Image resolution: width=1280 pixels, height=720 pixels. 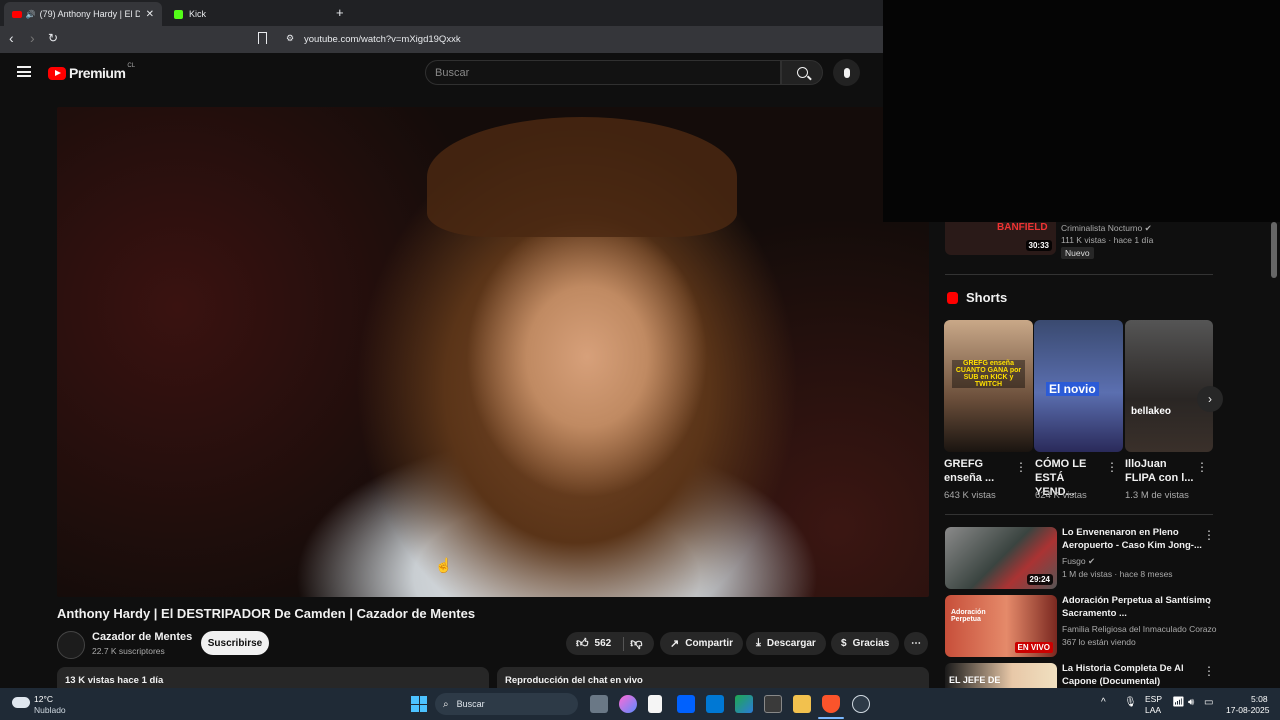 I want to click on channel-name: Cazador de Mentes, so click(x=142, y=637).